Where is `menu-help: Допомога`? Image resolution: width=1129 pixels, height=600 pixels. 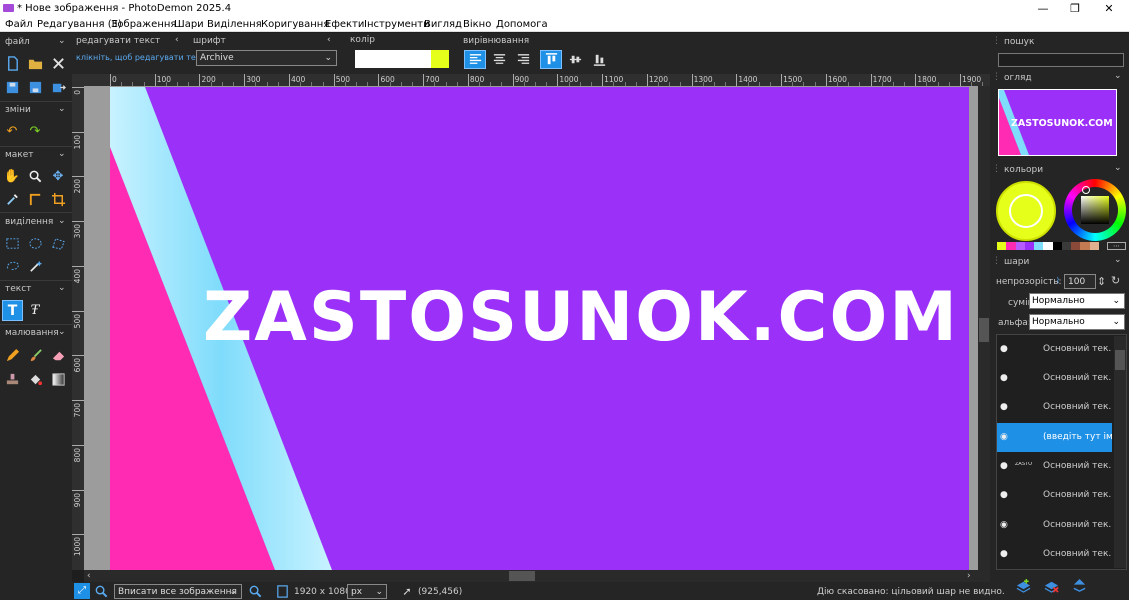
menu-help: Допомога is located at coordinates (522, 24).